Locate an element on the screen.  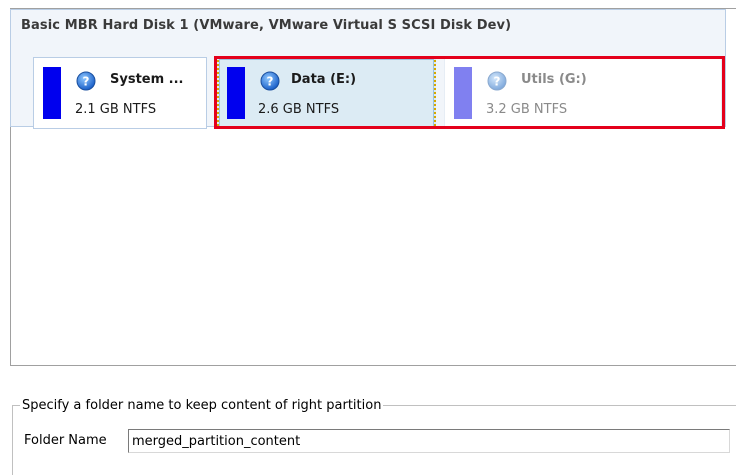
partition-name: Data (E:) is located at coordinates (324, 79).